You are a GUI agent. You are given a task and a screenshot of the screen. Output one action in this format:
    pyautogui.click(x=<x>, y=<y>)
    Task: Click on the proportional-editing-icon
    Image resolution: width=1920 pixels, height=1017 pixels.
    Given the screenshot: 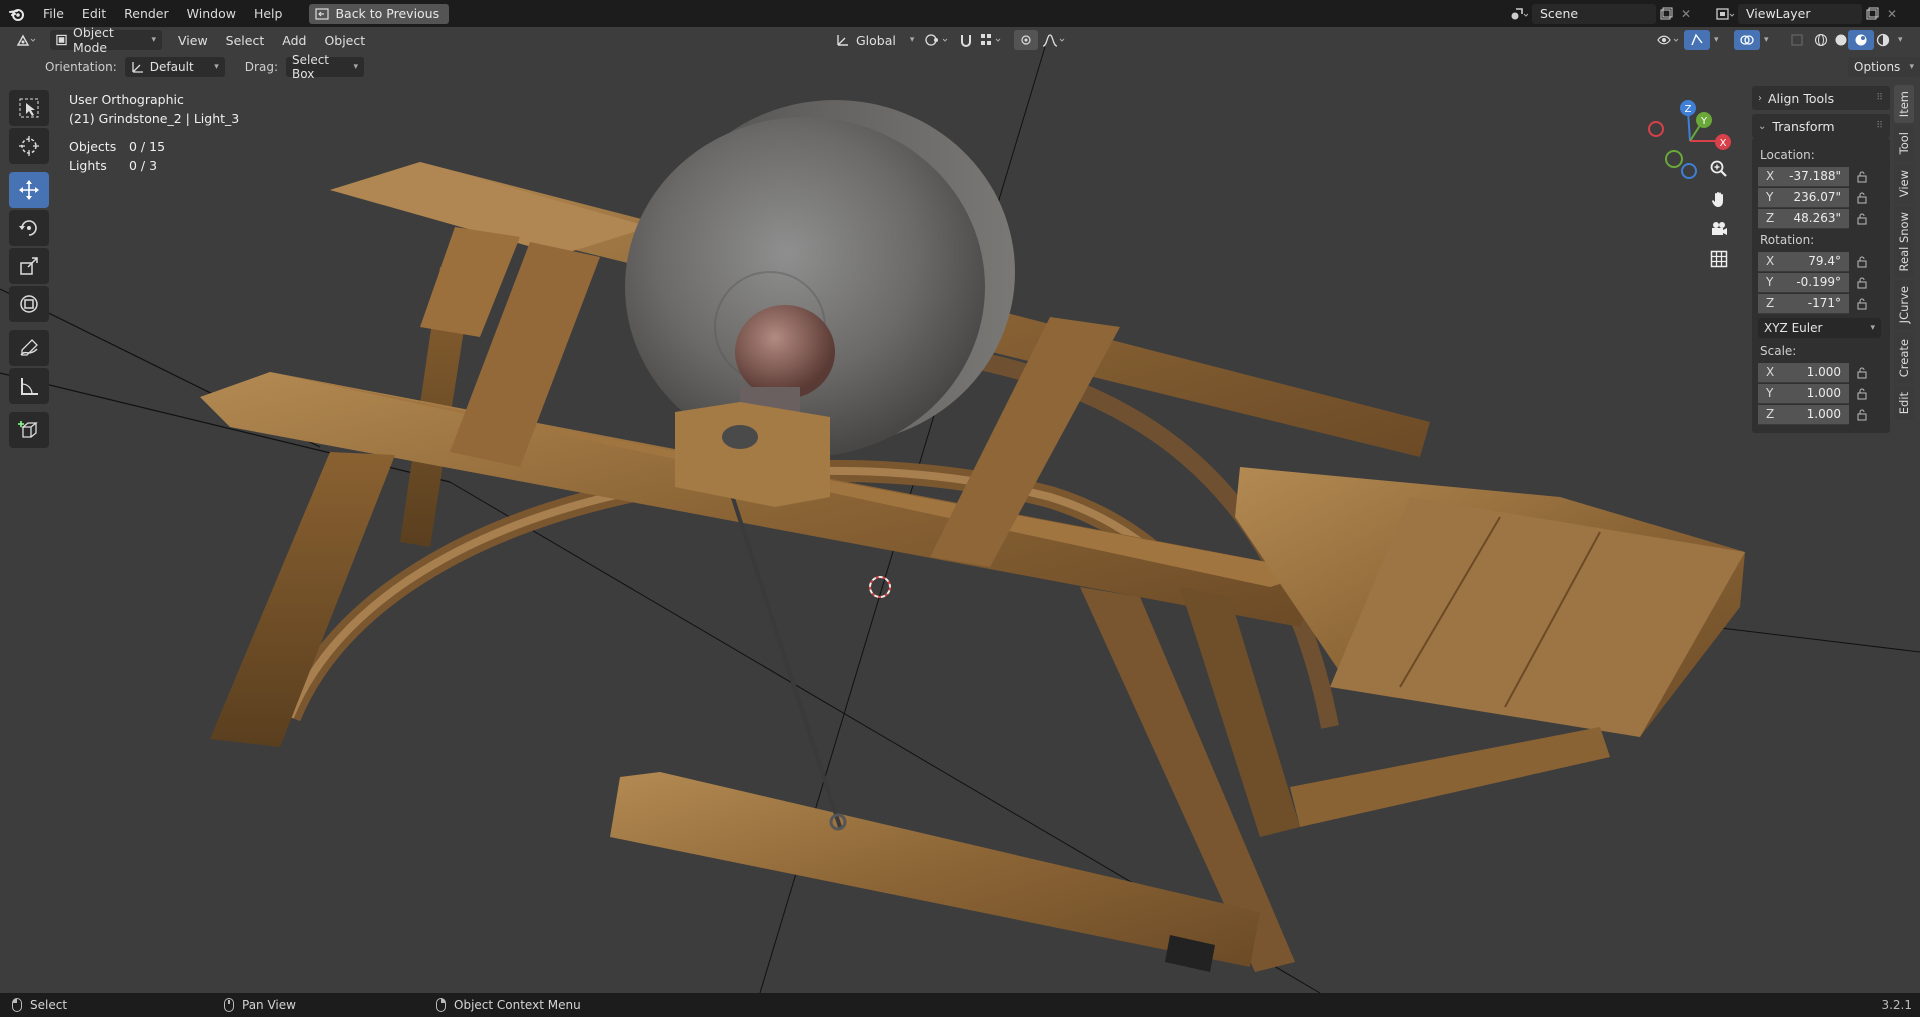 What is the action you would take?
    pyautogui.click(x=1026, y=40)
    